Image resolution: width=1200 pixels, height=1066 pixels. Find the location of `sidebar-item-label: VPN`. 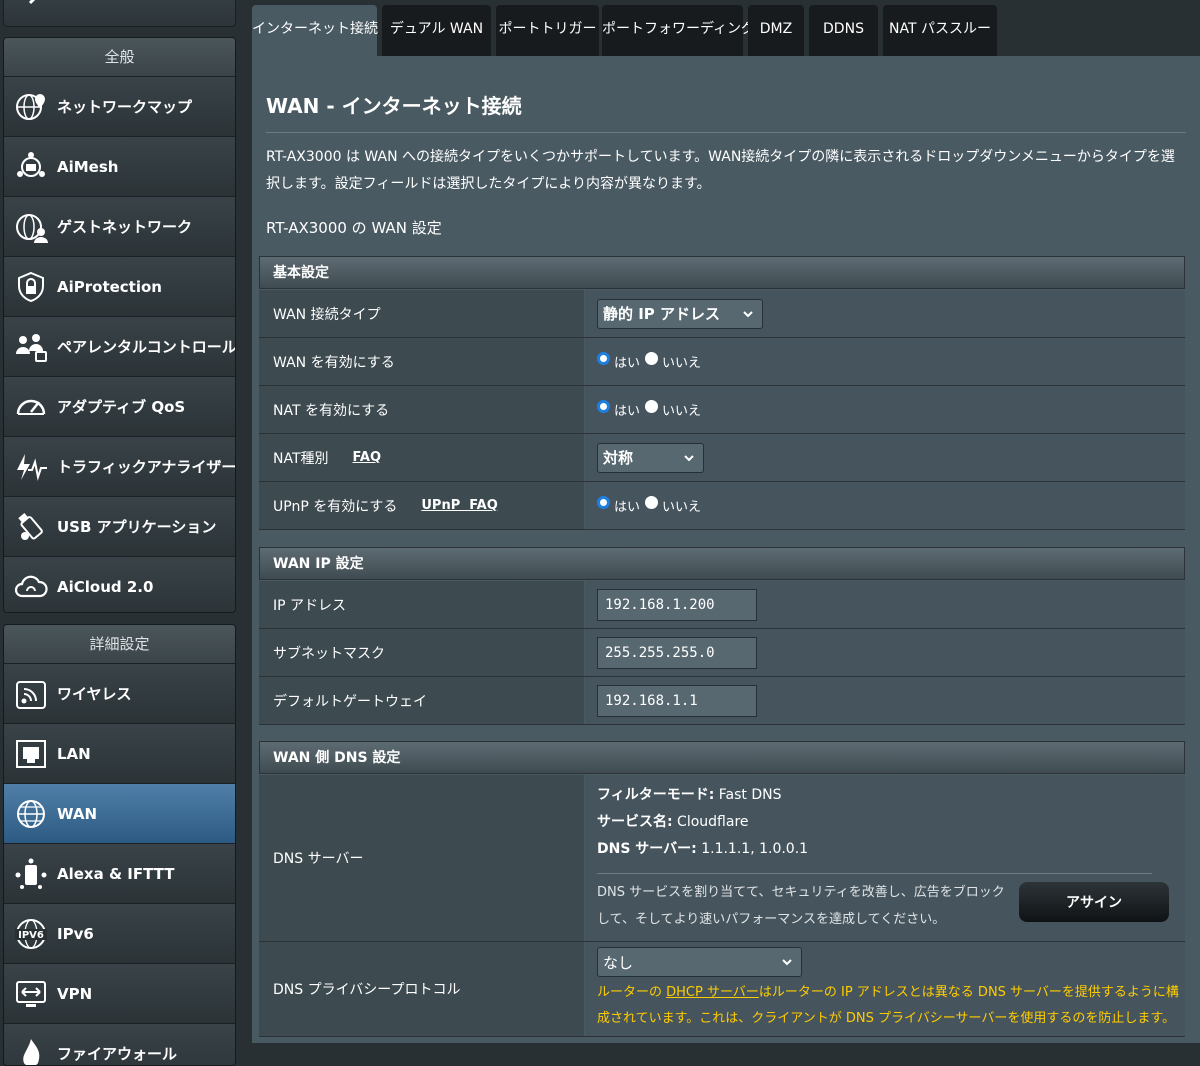

sidebar-item-label: VPN is located at coordinates (74, 994).